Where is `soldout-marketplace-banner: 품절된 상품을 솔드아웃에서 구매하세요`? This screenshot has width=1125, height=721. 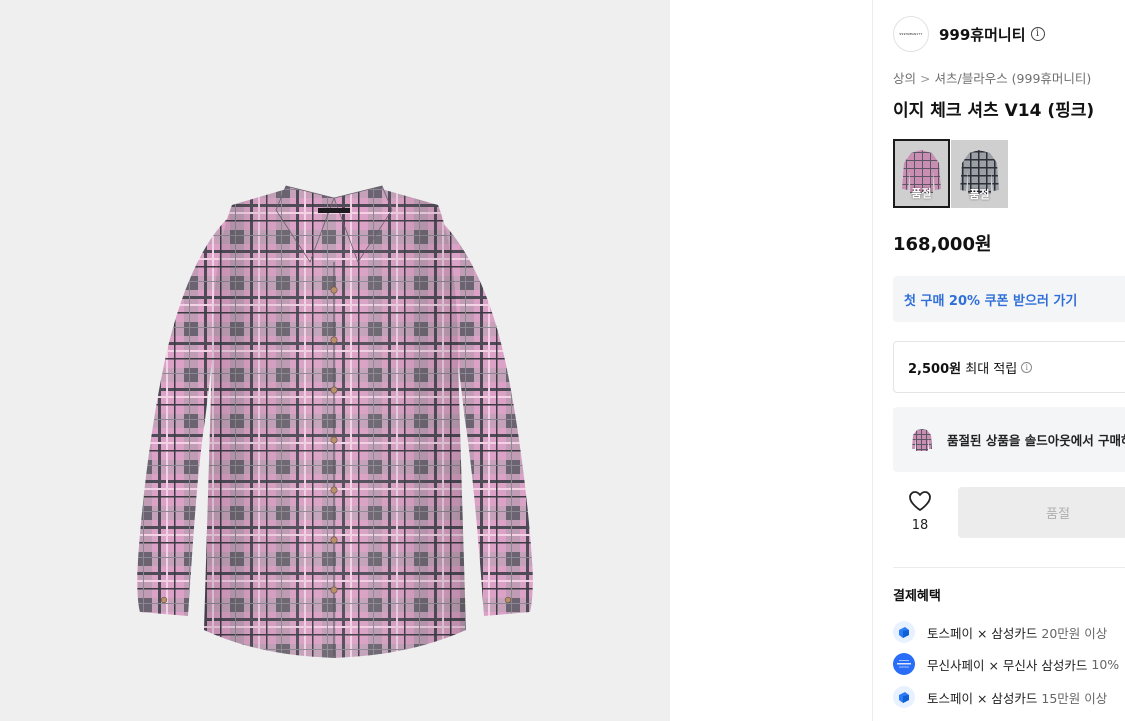 soldout-marketplace-banner: 품절된 상품을 솔드아웃에서 구매하세요 is located at coordinates (1009, 439).